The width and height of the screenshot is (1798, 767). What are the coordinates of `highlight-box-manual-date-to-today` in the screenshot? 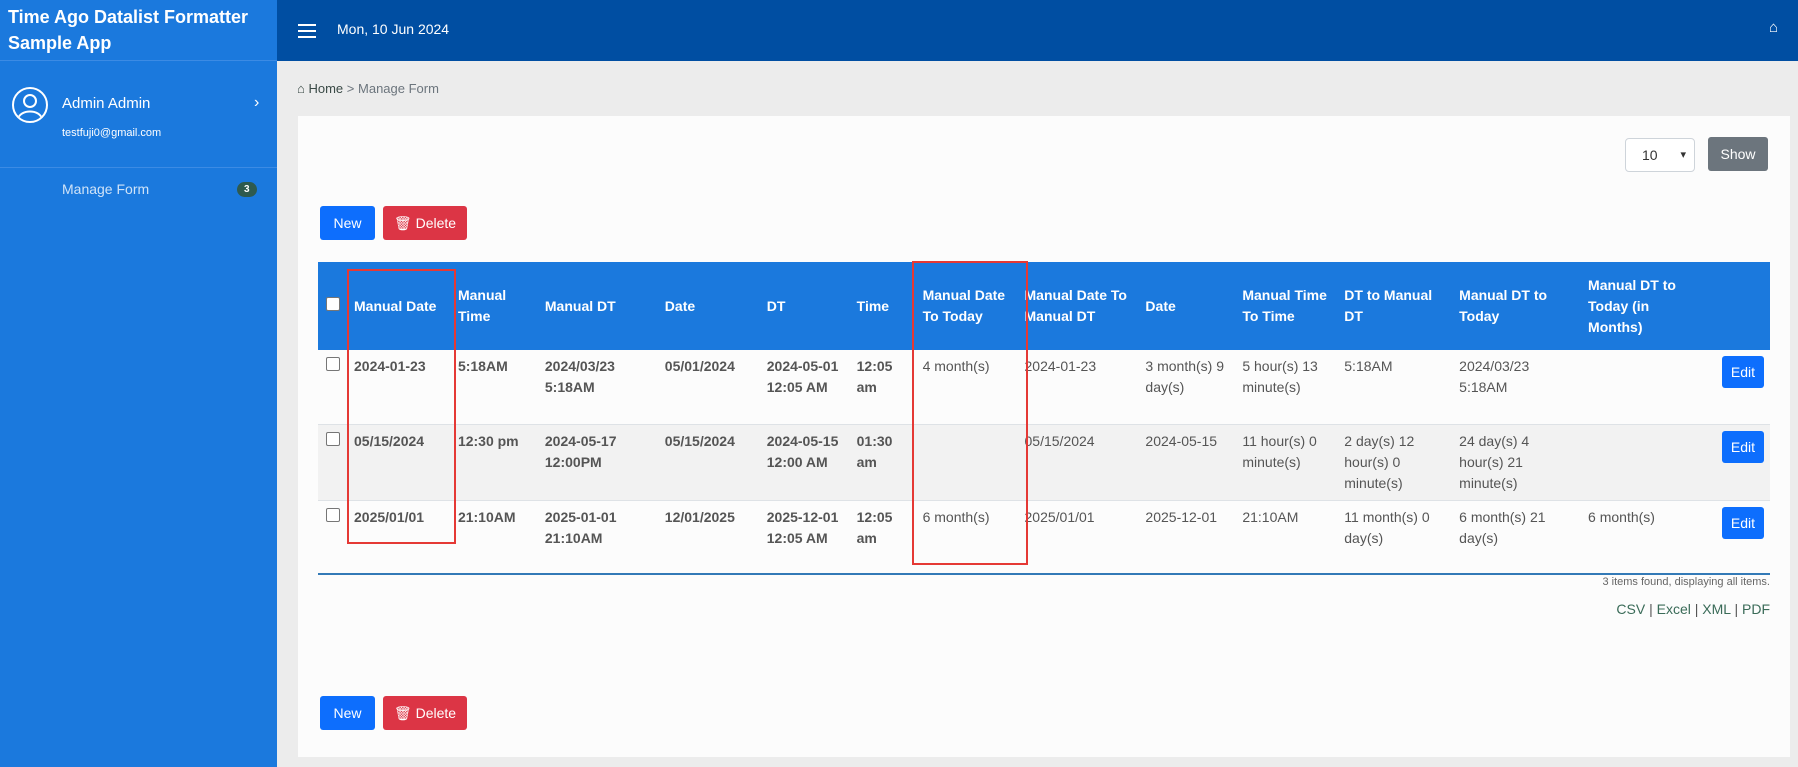 It's located at (970, 413).